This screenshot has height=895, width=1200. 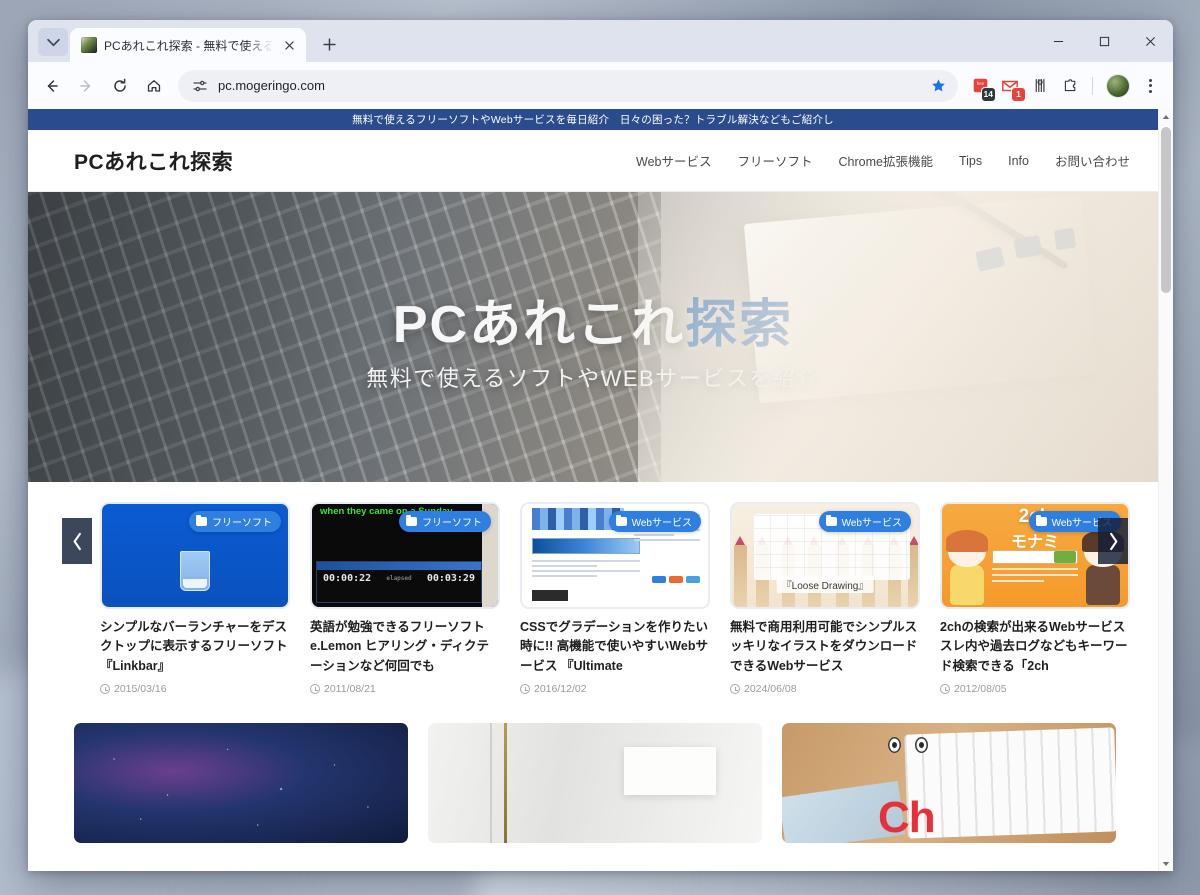 I want to click on nav-item-freesoft: フリーソフト, so click(x=774, y=160).